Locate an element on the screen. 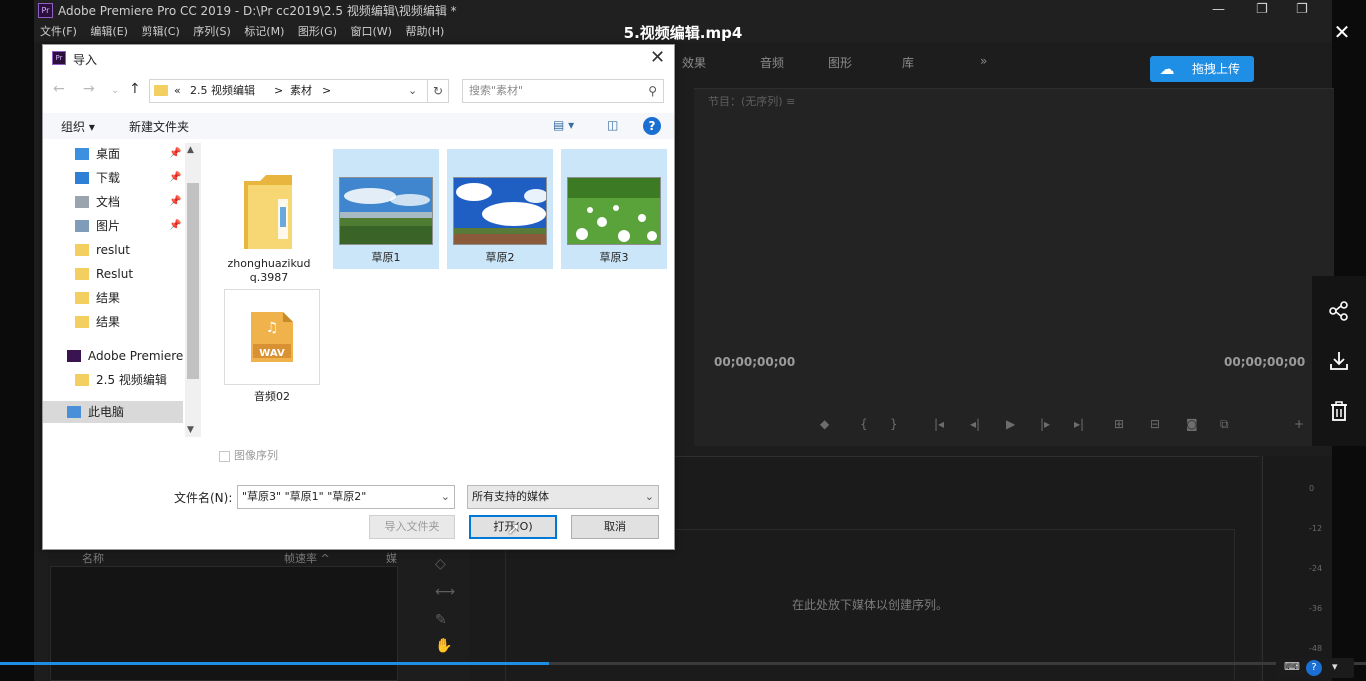 This screenshot has width=1366, height=681. mark-out-icon: } is located at coordinates (894, 424).